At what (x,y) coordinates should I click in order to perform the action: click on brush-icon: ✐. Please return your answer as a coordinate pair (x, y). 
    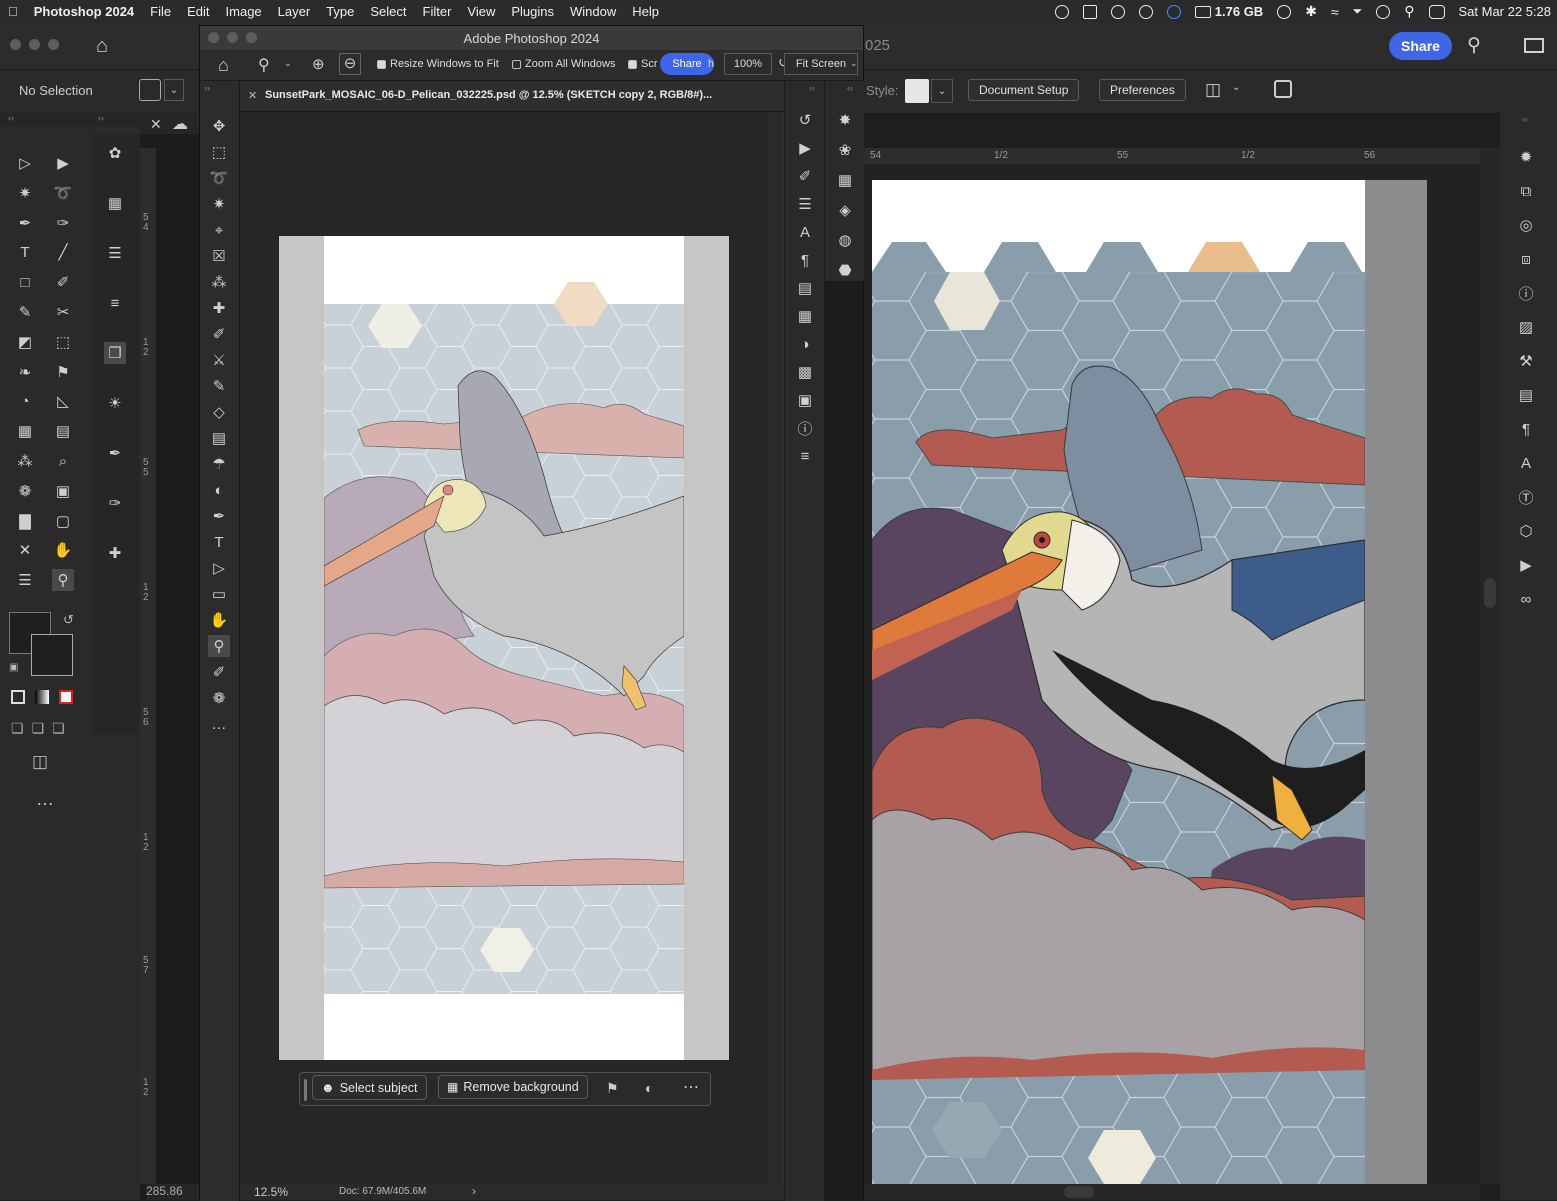
    Looking at the image, I should click on (63, 282).